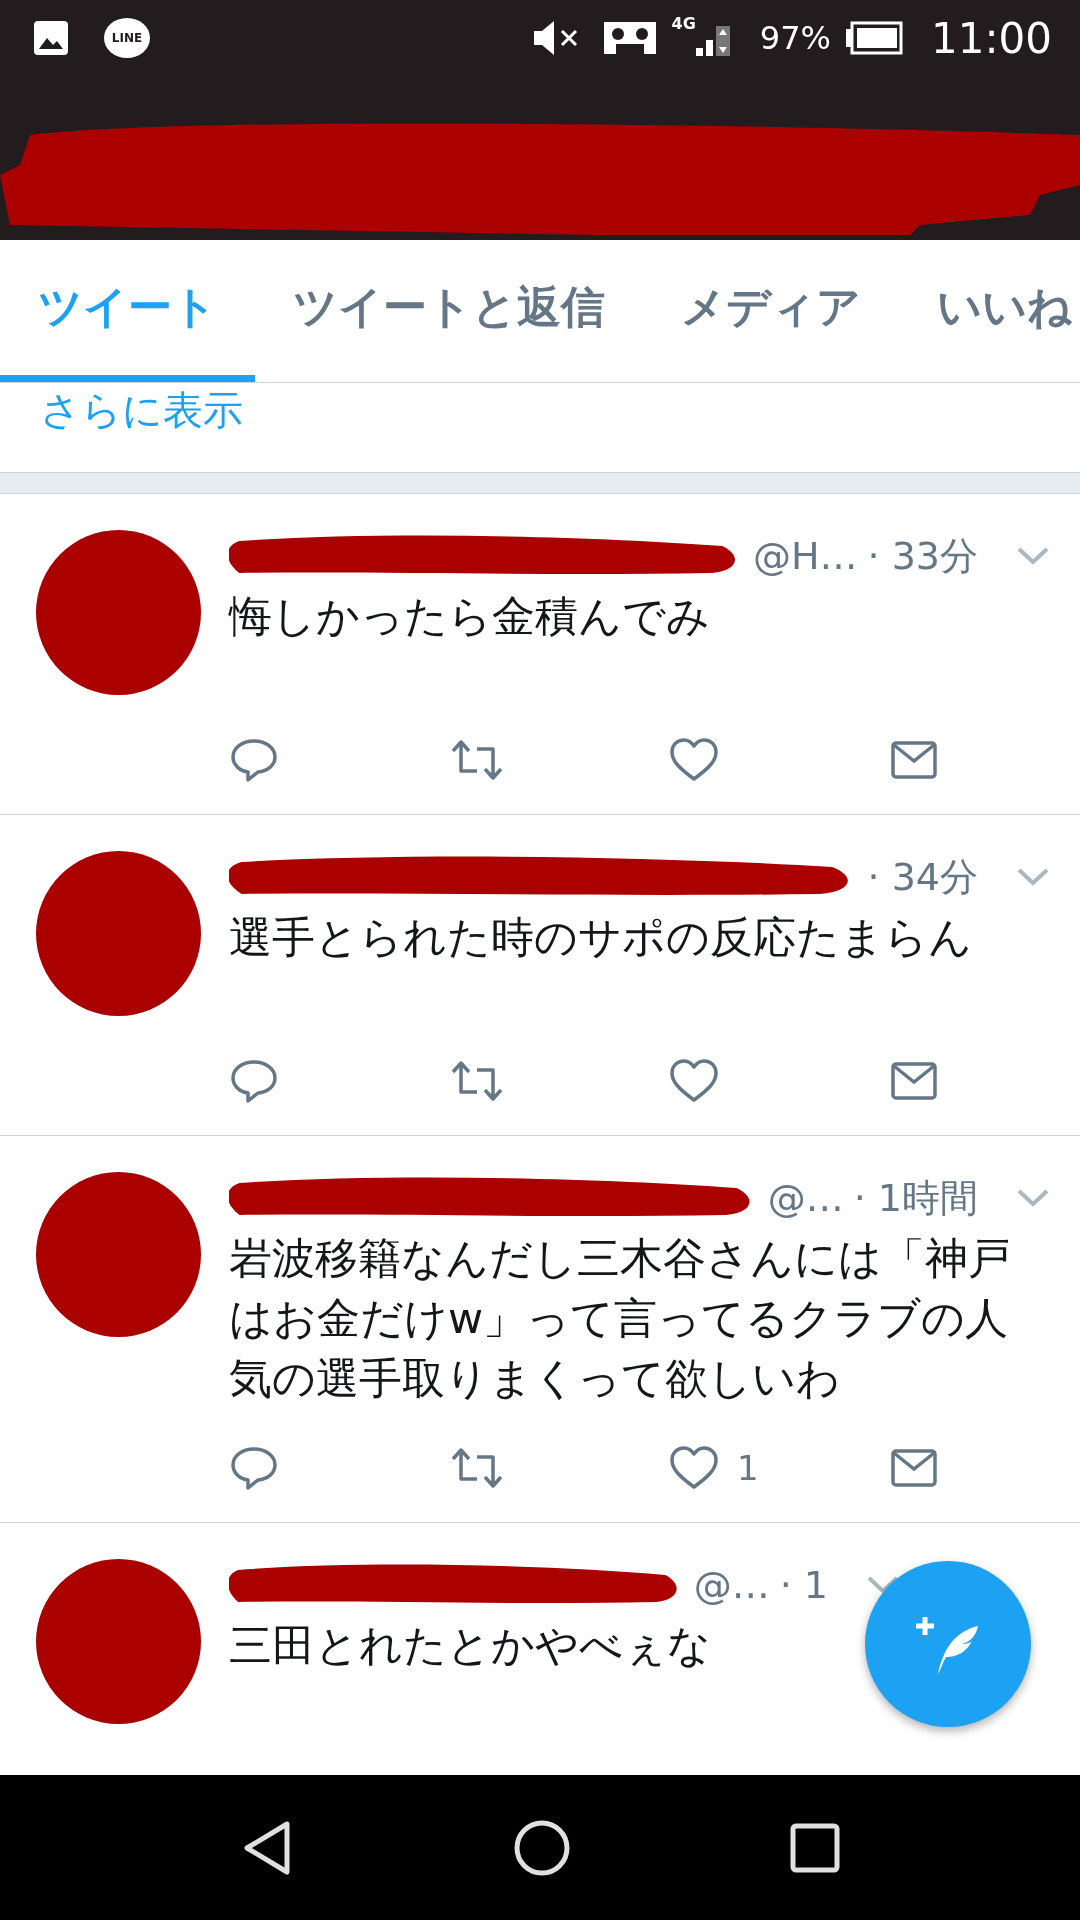  I want to click on clock: 11:00, so click(991, 38).